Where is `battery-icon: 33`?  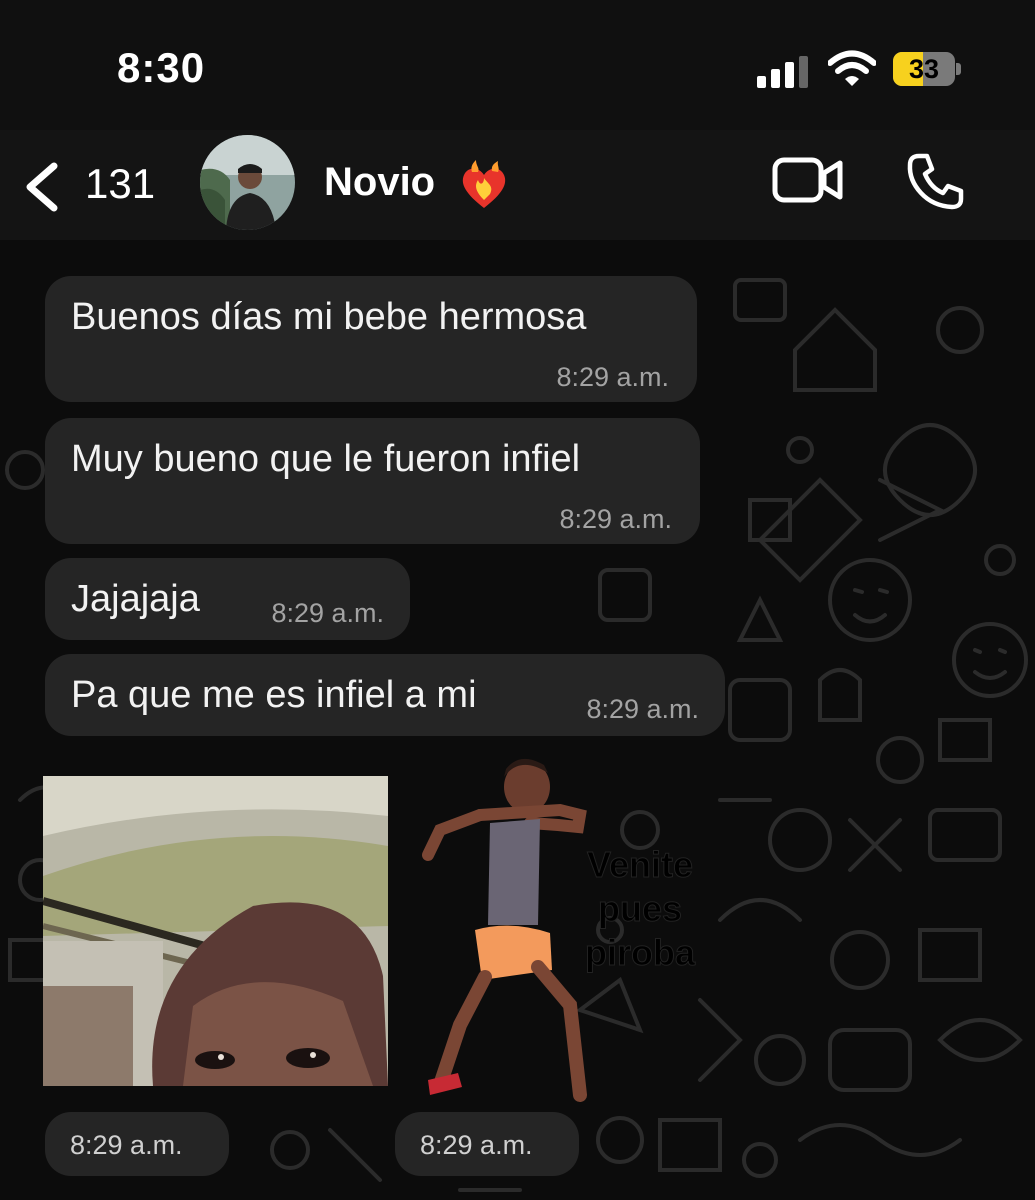
battery-icon: 33 is located at coordinates (927, 70).